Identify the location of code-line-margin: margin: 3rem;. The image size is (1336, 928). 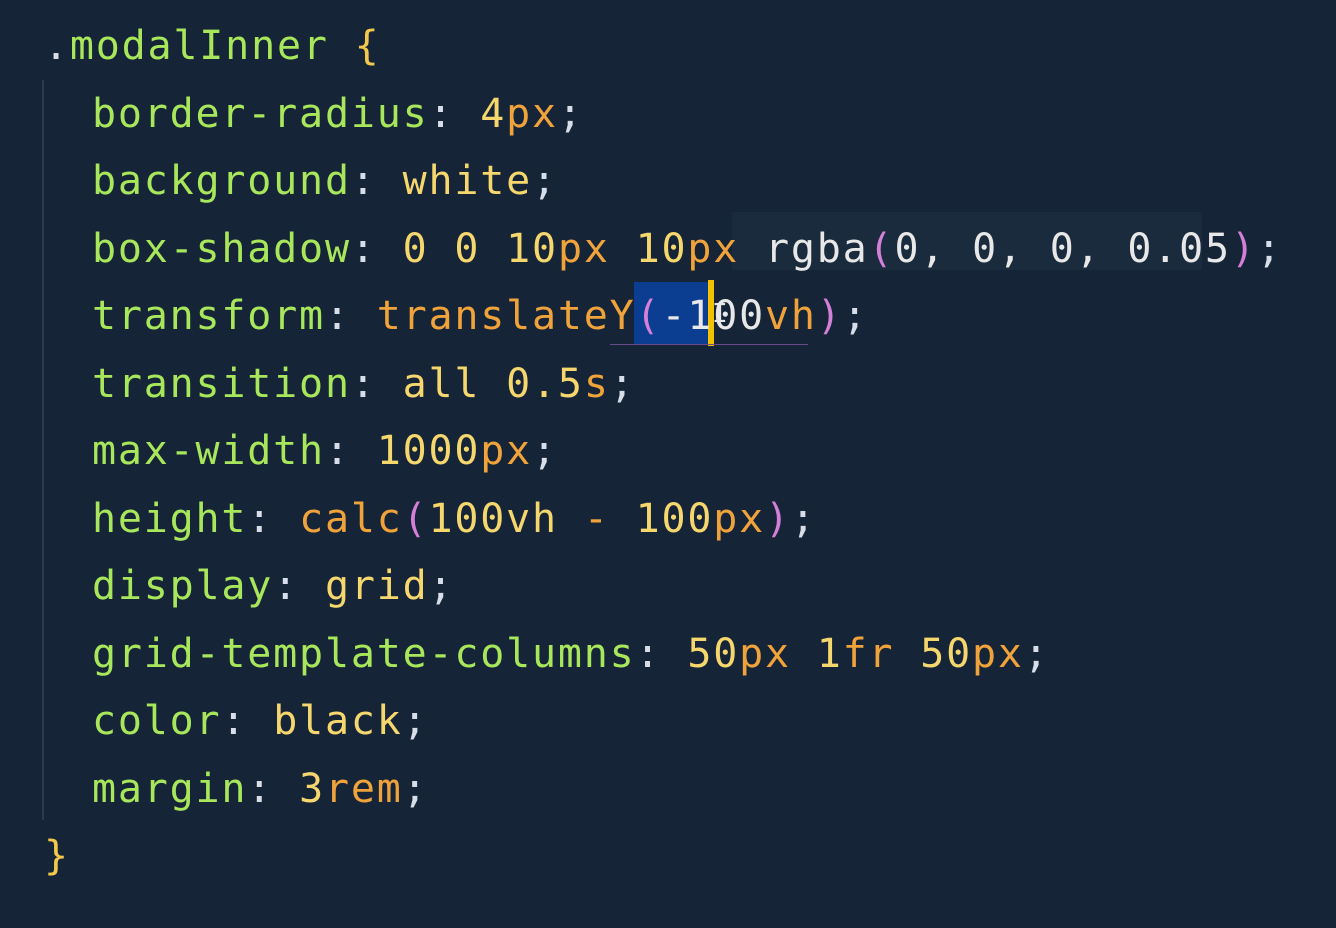
(260, 789).